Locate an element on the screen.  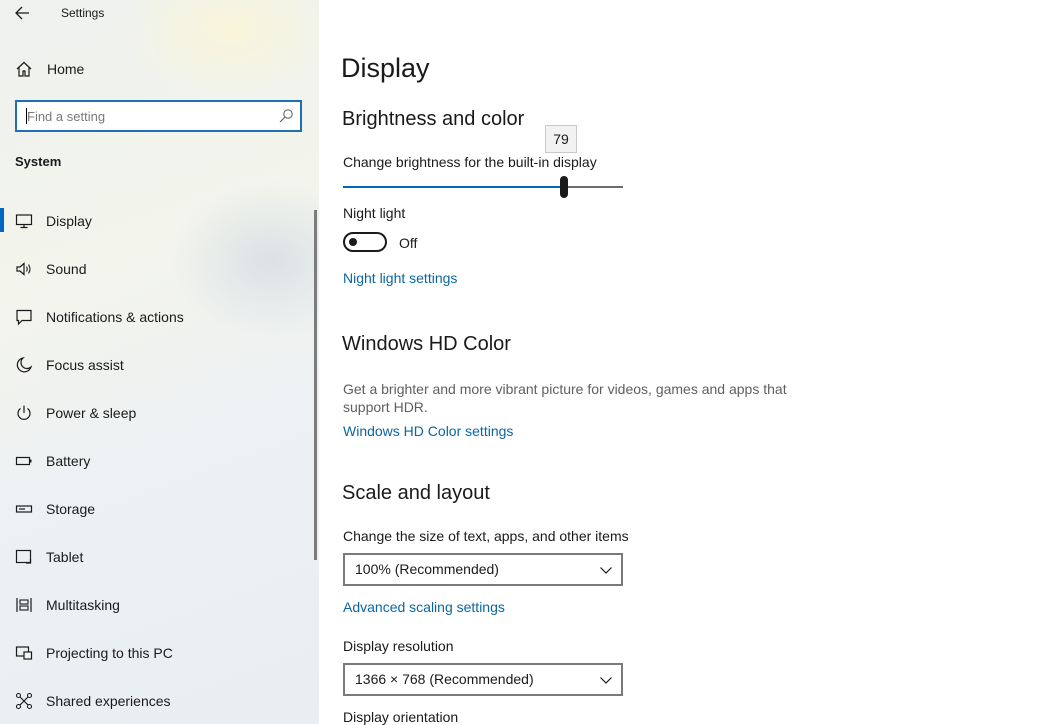
home-icon is located at coordinates (24, 69).